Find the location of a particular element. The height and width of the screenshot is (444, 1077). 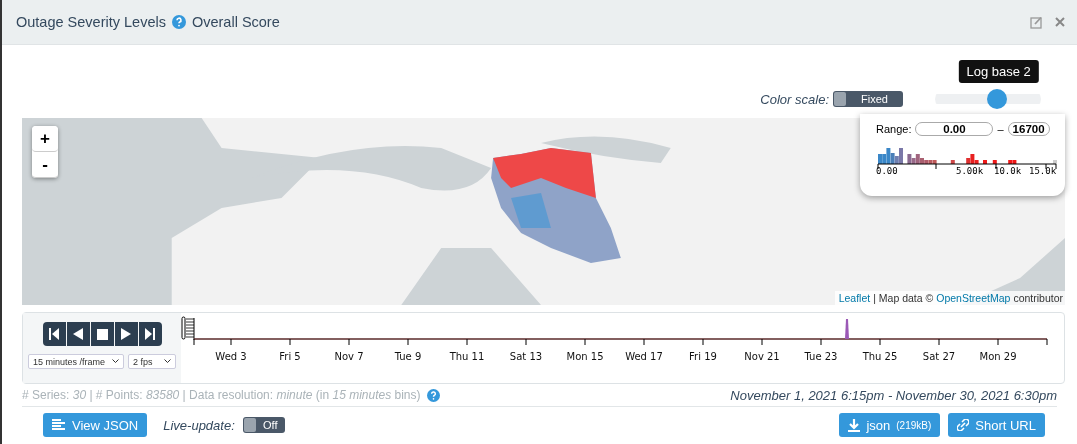

openstreetmap-link: OpenStreetMap is located at coordinates (973, 298).